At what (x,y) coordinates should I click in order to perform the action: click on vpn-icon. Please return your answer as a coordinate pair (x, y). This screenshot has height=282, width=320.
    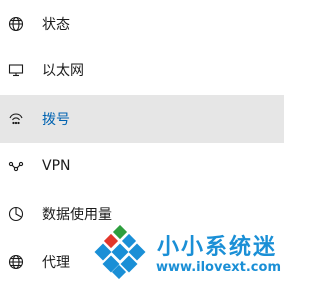
    Looking at the image, I should click on (16, 166).